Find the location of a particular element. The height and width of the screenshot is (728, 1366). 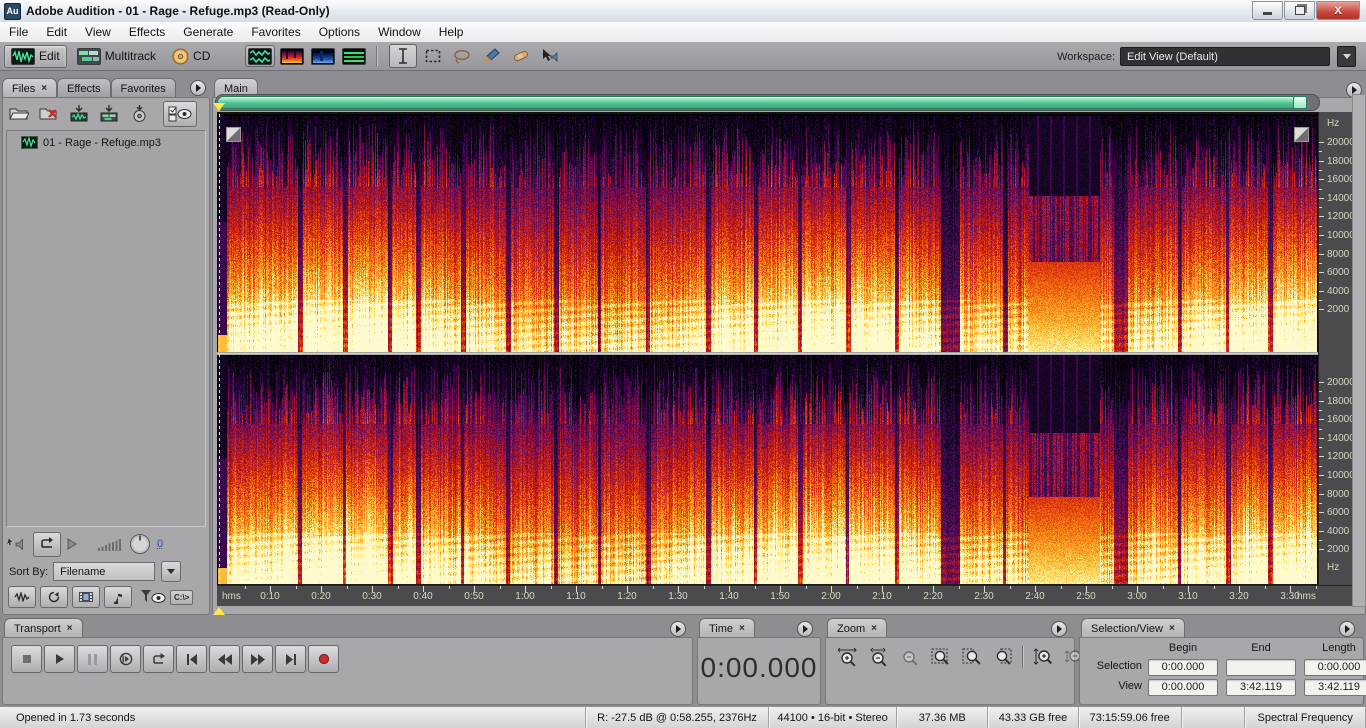

close-button: X is located at coordinates (1338, 10).